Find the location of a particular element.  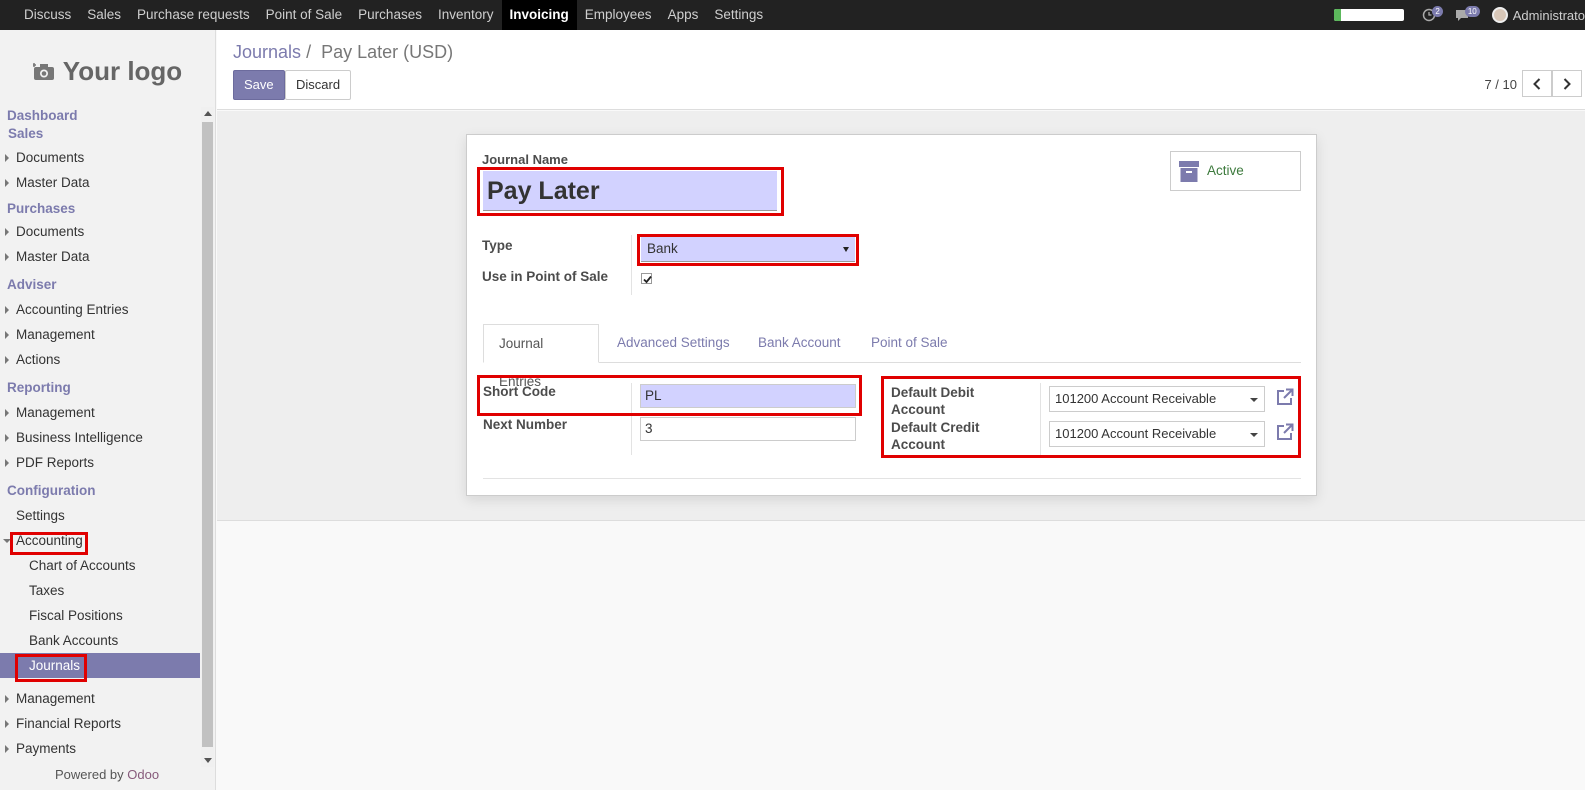

logo-text: Your logo is located at coordinates (122, 71).